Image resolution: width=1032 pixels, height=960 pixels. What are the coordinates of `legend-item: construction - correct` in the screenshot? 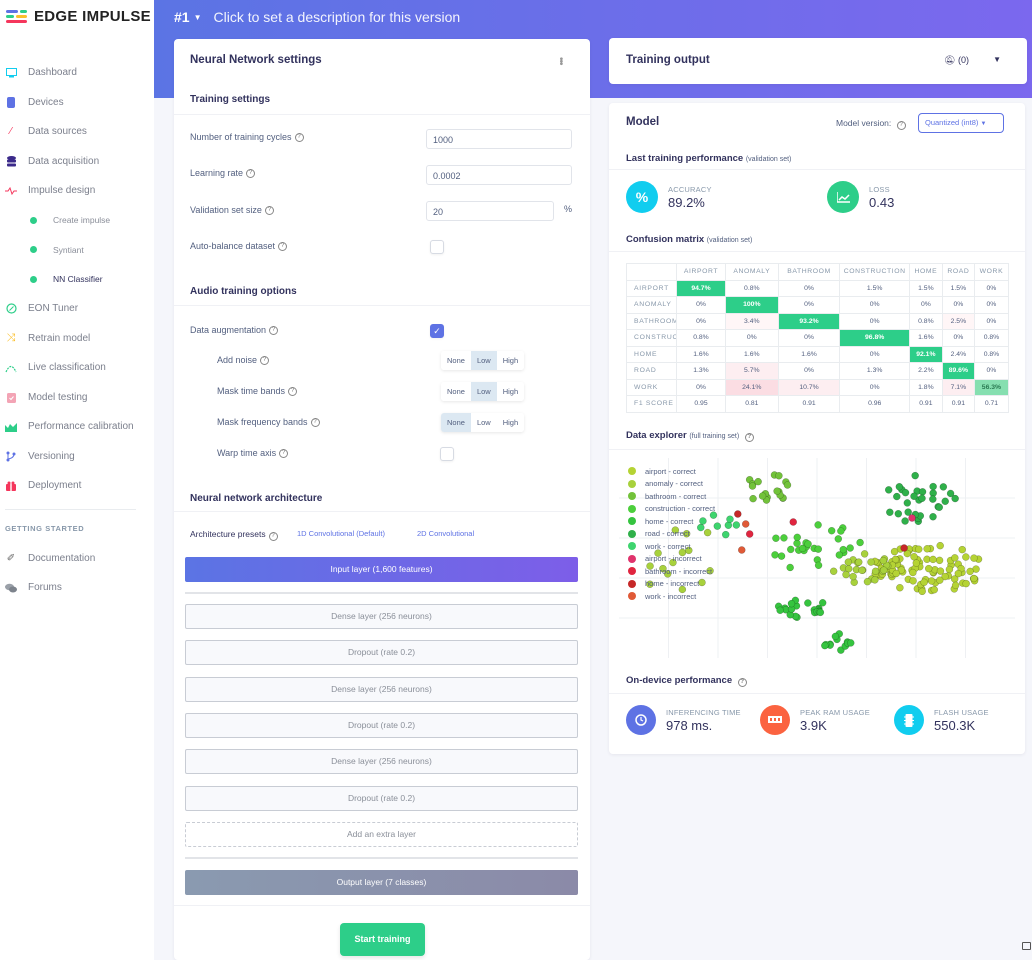 It's located at (671, 509).